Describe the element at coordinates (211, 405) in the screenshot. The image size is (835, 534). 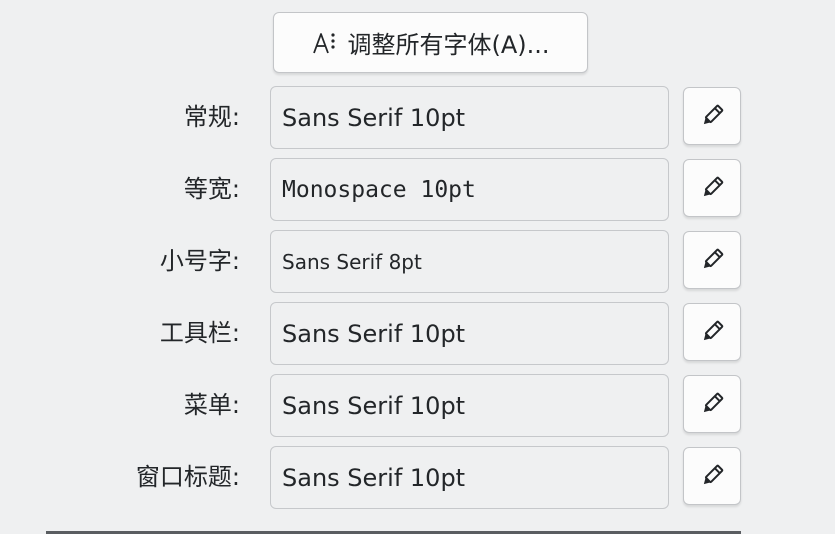
I see `menu-font-label: 菜单:` at that location.